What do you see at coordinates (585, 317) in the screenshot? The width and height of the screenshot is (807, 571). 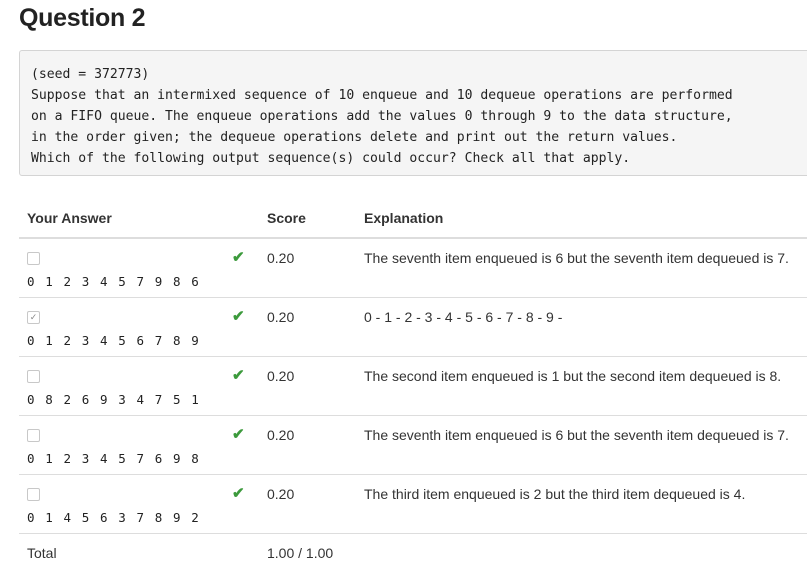 I see `answer-explanation: 0 - 1 - 2 - 3 - 4 - 5 - 6 - 7 - 8 - 9 -` at bounding box center [585, 317].